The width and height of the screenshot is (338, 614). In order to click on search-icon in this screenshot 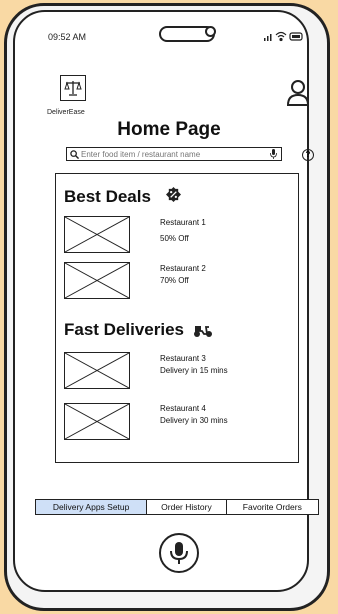, I will do `click(74, 154)`.